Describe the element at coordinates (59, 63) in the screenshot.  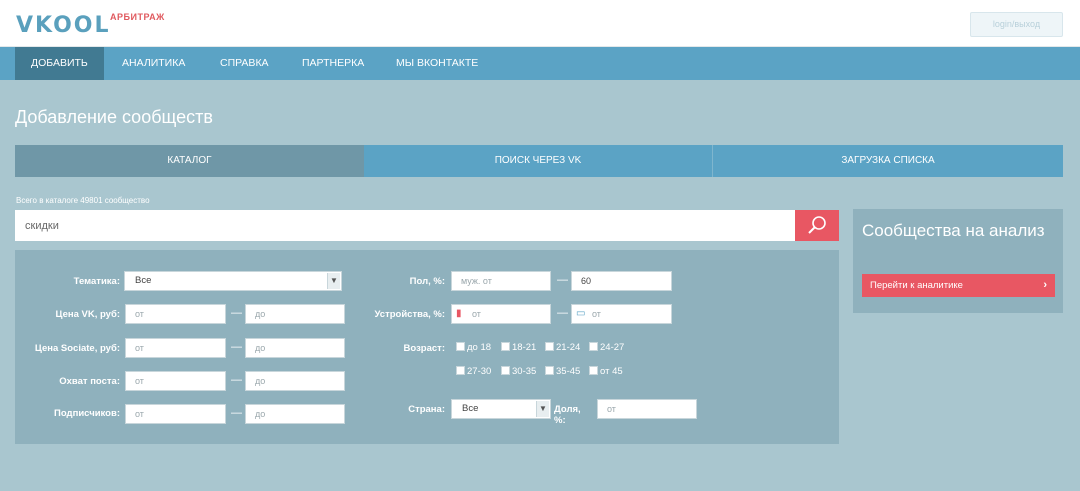
I see `nav-item-add: ДОБАВИТЬ` at that location.